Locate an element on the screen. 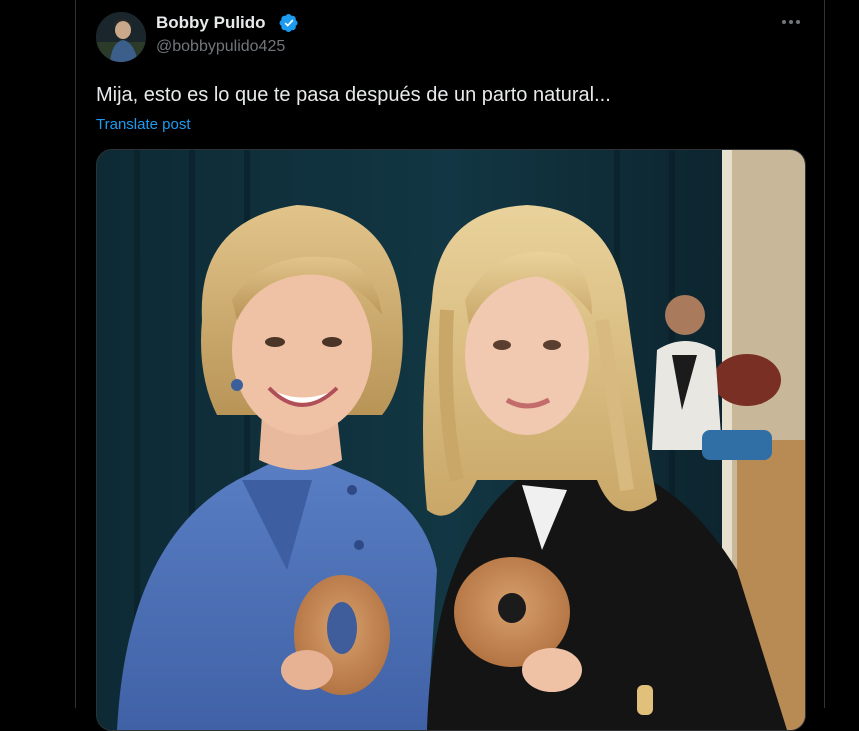  verified-badge-icon is located at coordinates (288, 23).